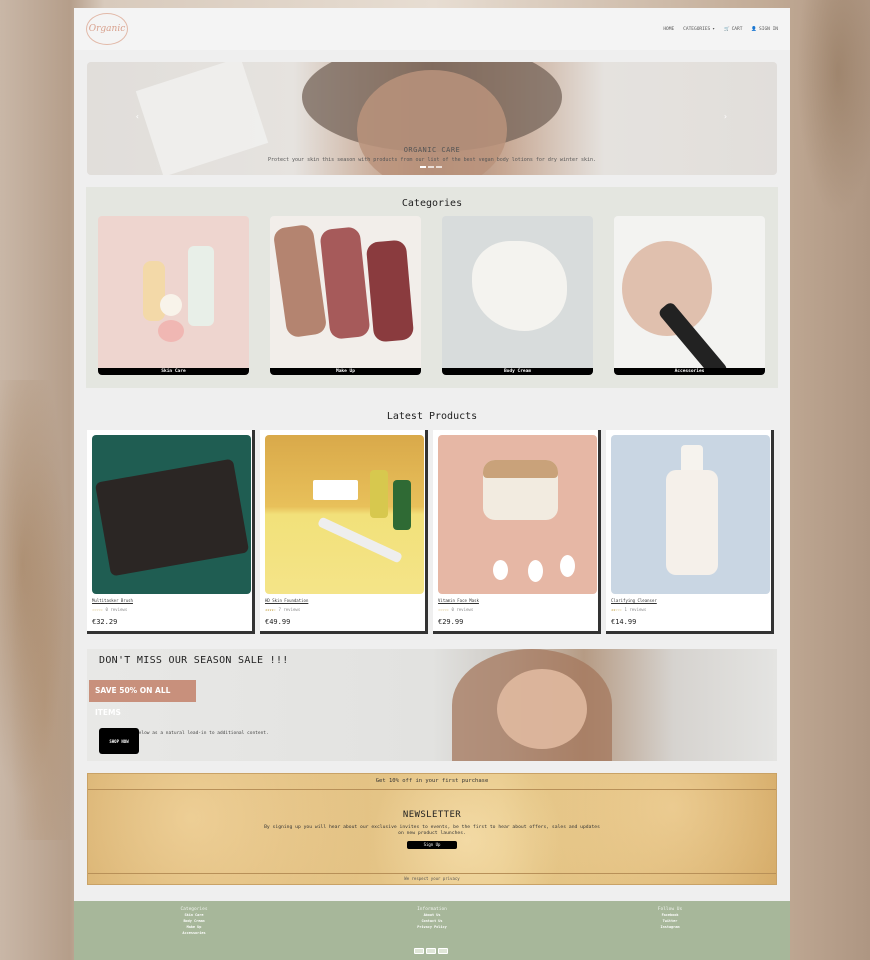  What do you see at coordinates (726, 29) in the screenshot?
I see `cart-icon: 🛒` at bounding box center [726, 29].